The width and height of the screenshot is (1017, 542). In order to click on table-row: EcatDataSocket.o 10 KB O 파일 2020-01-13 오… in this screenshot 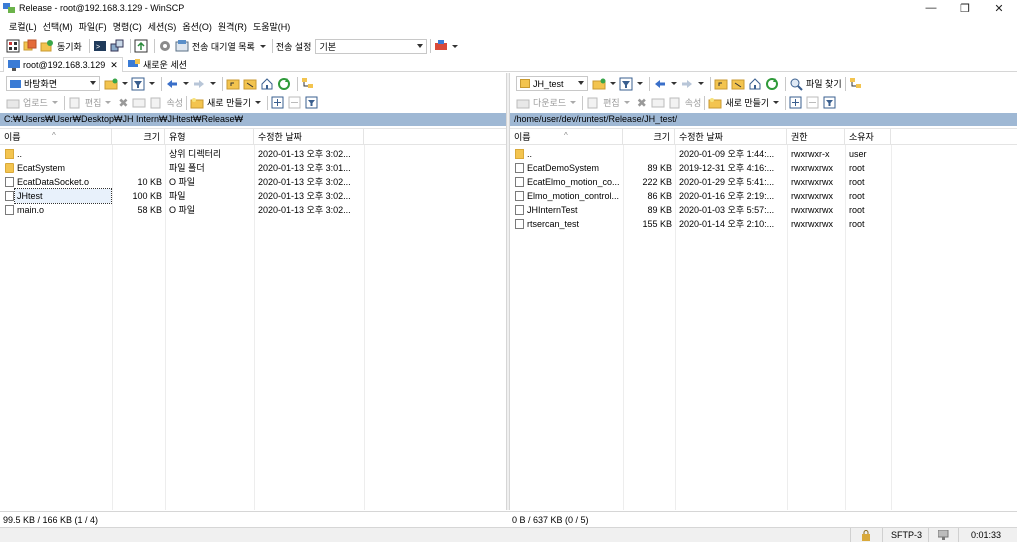, I will do `click(253, 182)`.